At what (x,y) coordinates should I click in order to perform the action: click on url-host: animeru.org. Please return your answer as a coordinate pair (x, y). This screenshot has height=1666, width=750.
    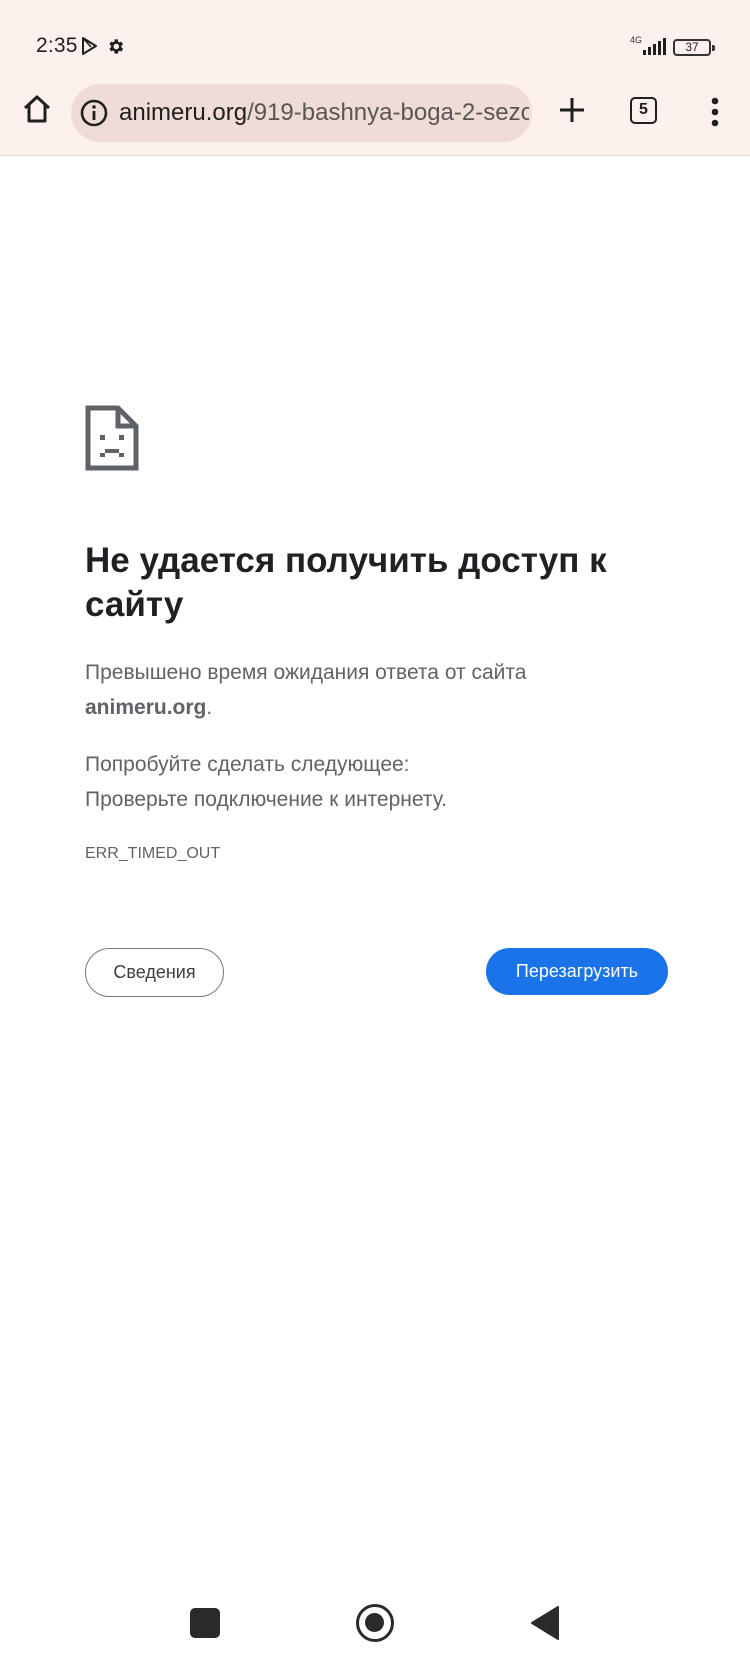
    Looking at the image, I should click on (183, 112).